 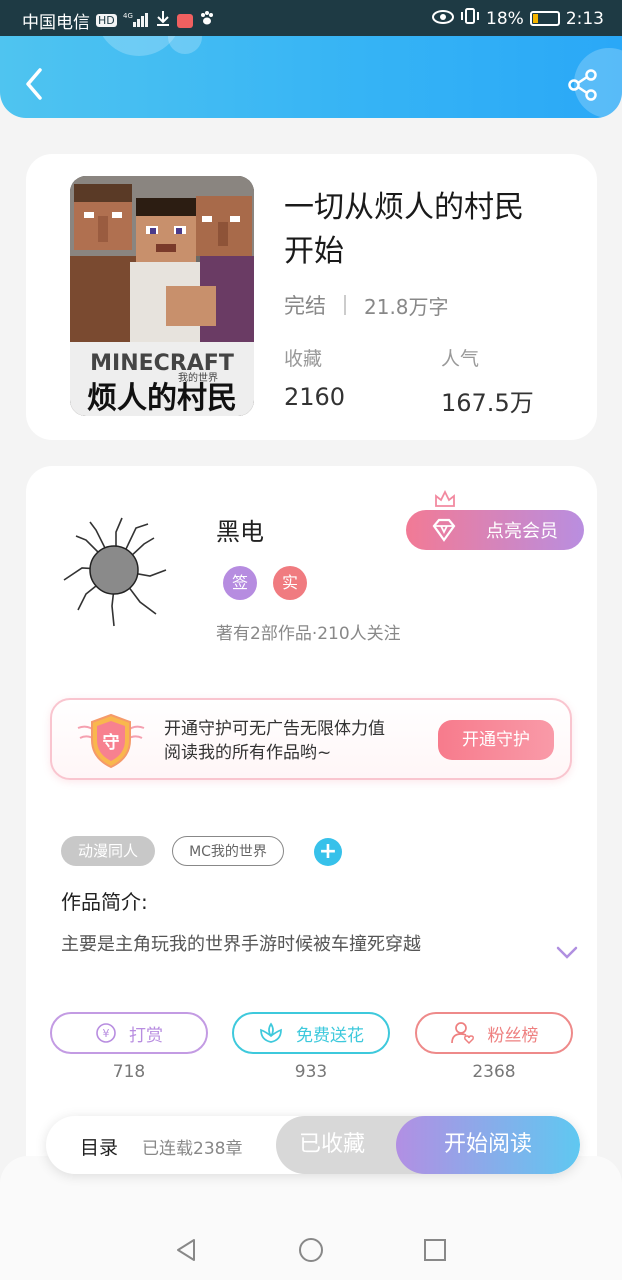 I want to click on book-status: 完结, so click(x=305, y=306).